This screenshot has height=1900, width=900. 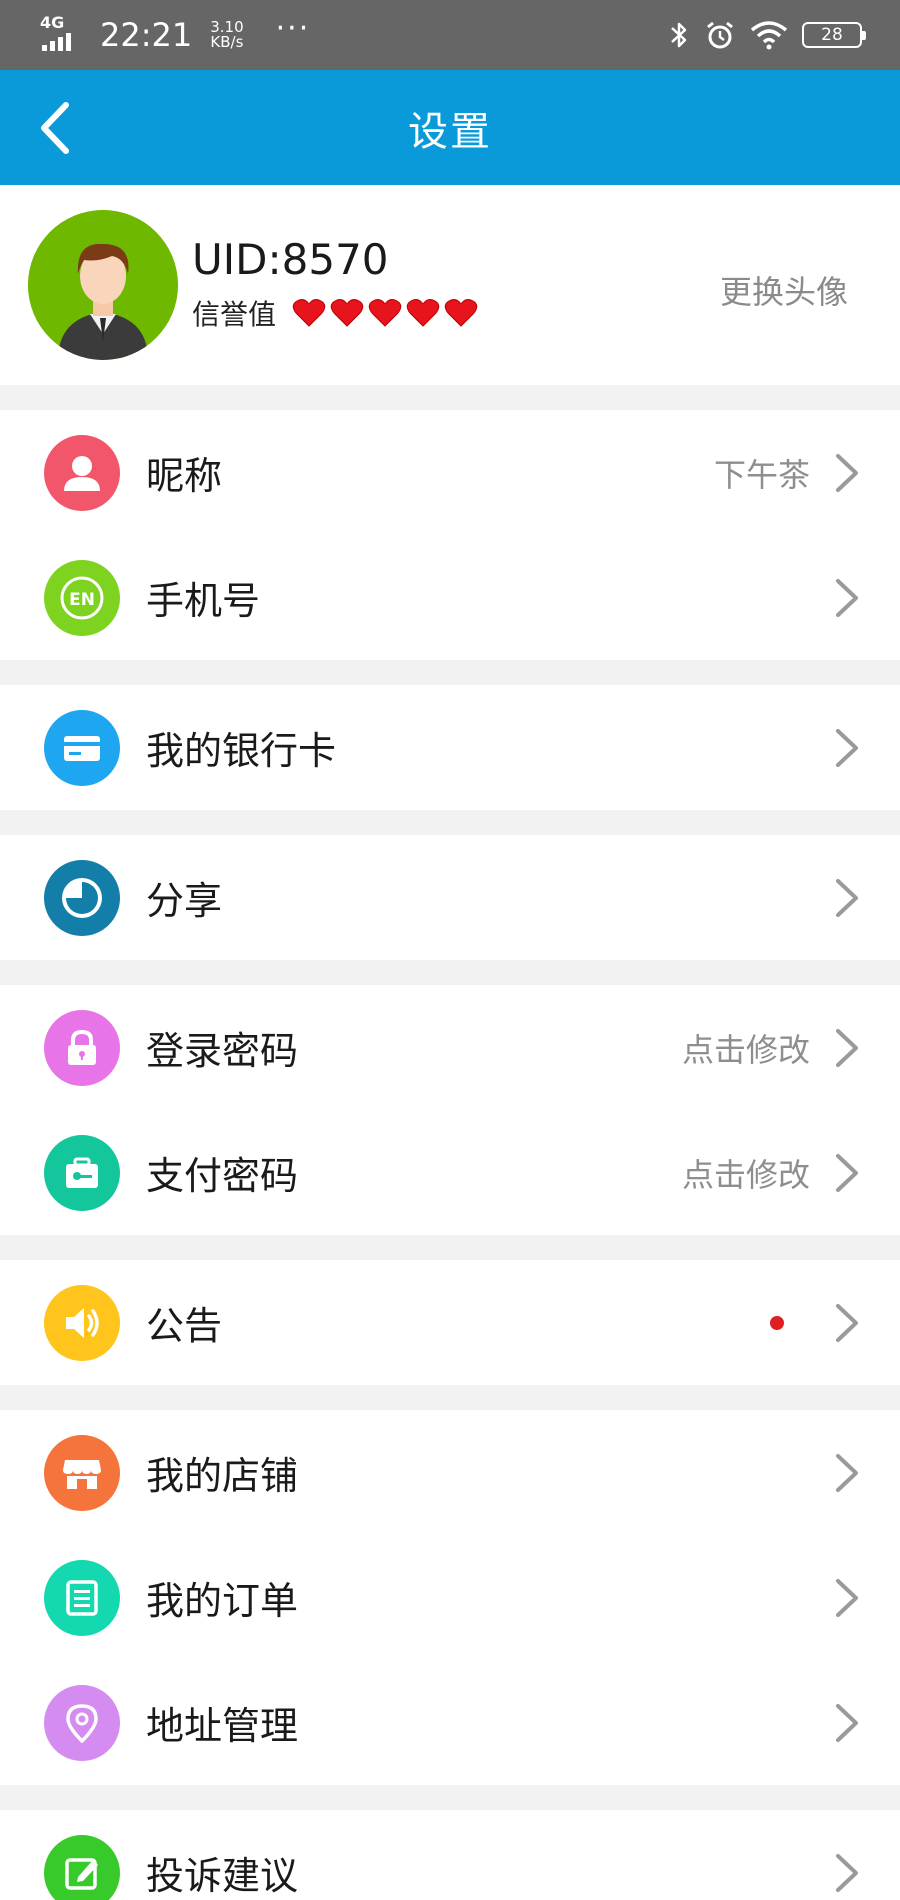 I want to click on row-label: 公告, so click(x=184, y=1326).